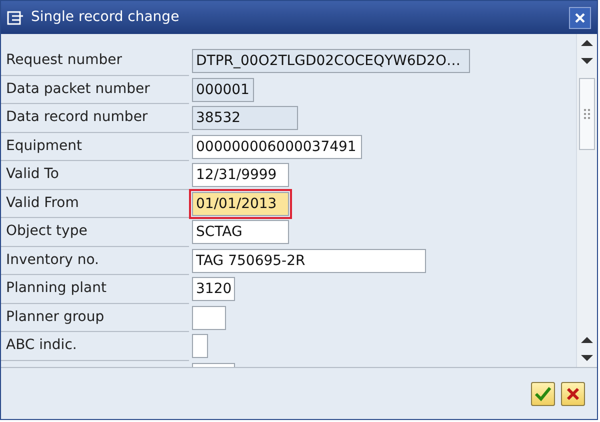 The width and height of the screenshot is (600, 422). Describe the element at coordinates (105, 17) in the screenshot. I see `window-title: Single record change` at that location.